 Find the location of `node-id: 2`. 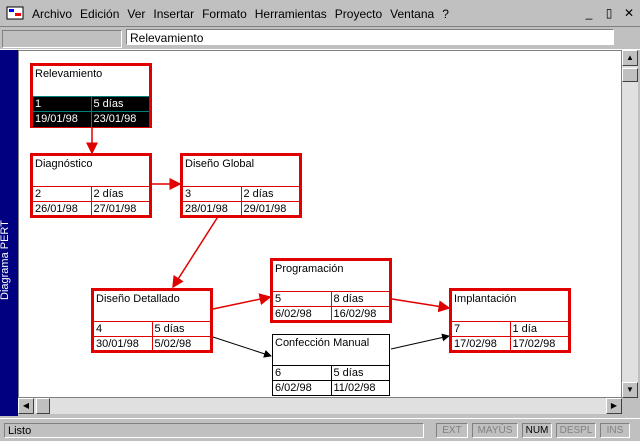

node-id: 2 is located at coordinates (62, 194).